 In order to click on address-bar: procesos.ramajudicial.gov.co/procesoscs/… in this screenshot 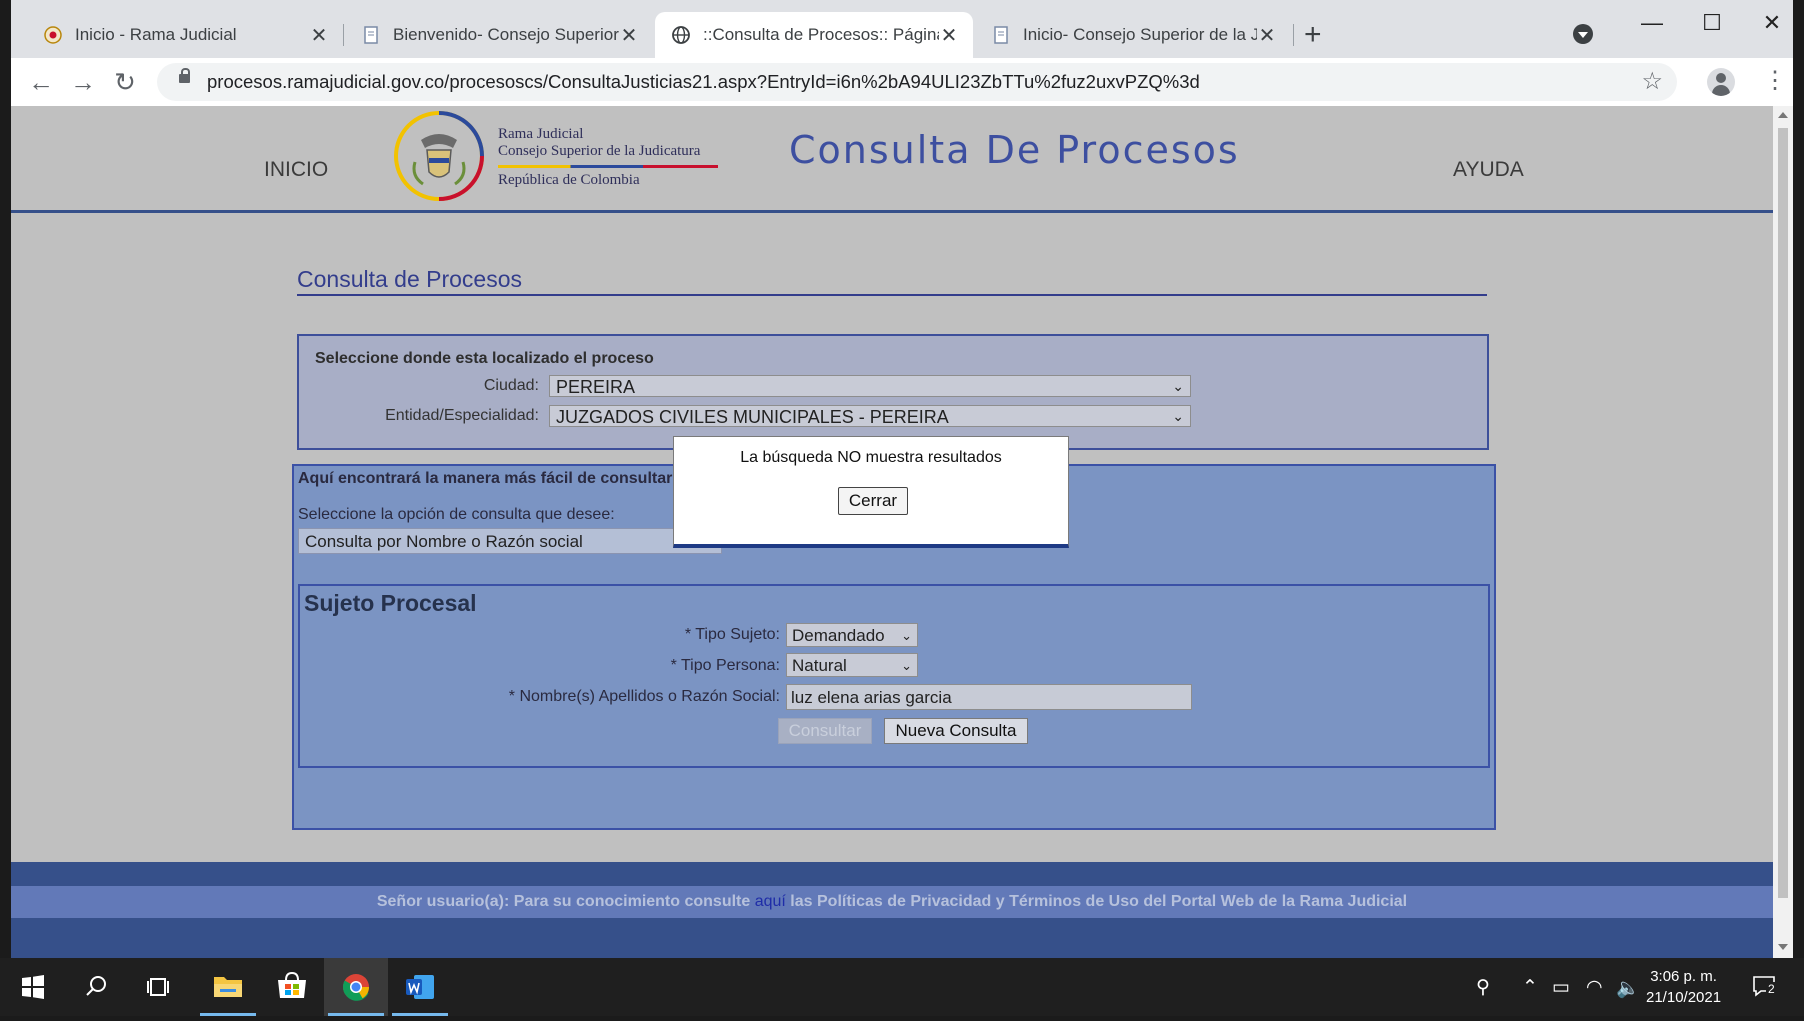, I will do `click(917, 82)`.